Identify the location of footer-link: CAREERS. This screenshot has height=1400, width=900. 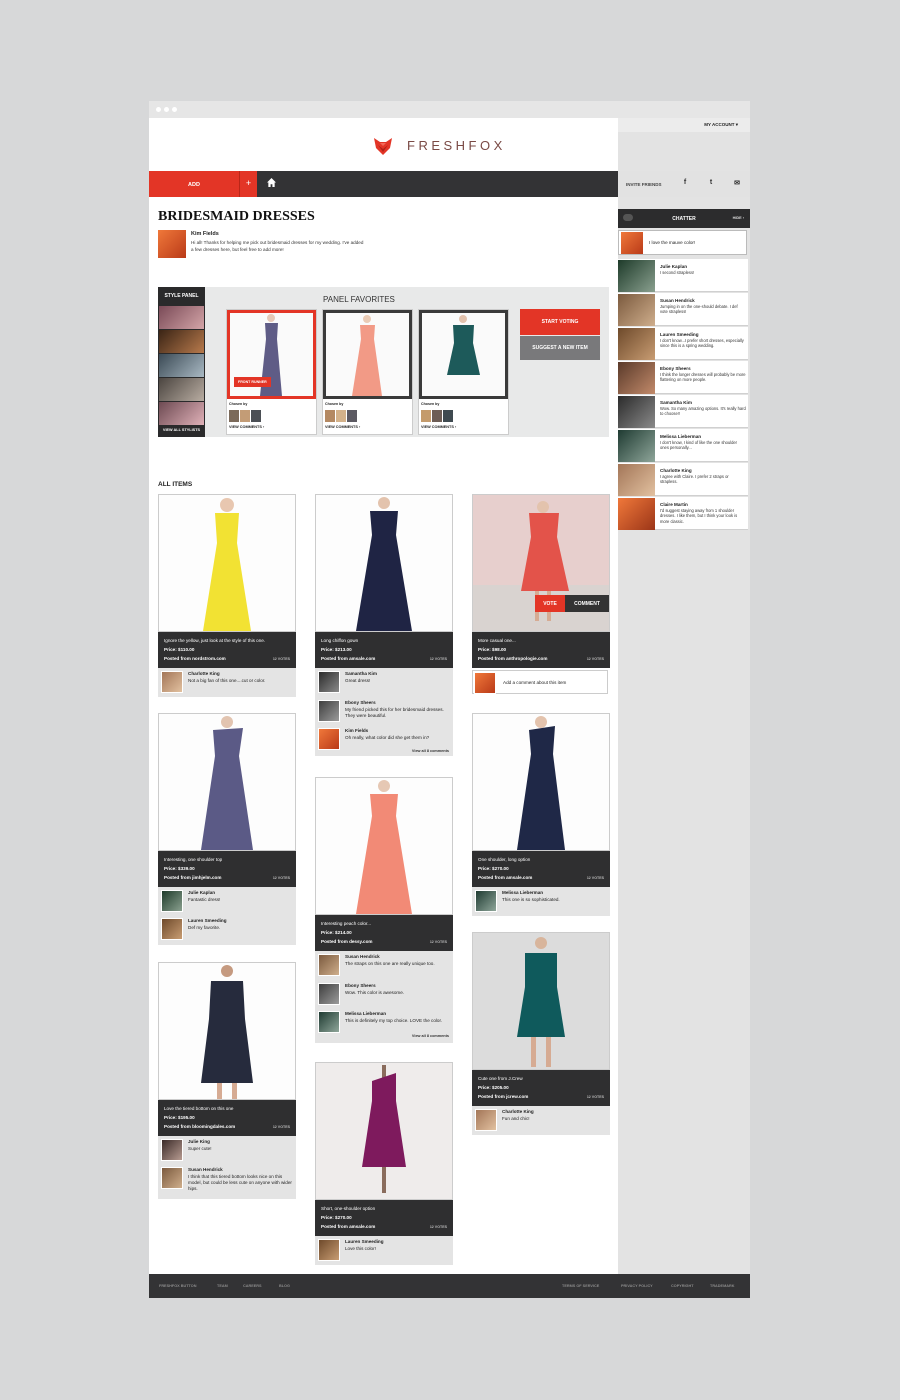
(252, 1286).